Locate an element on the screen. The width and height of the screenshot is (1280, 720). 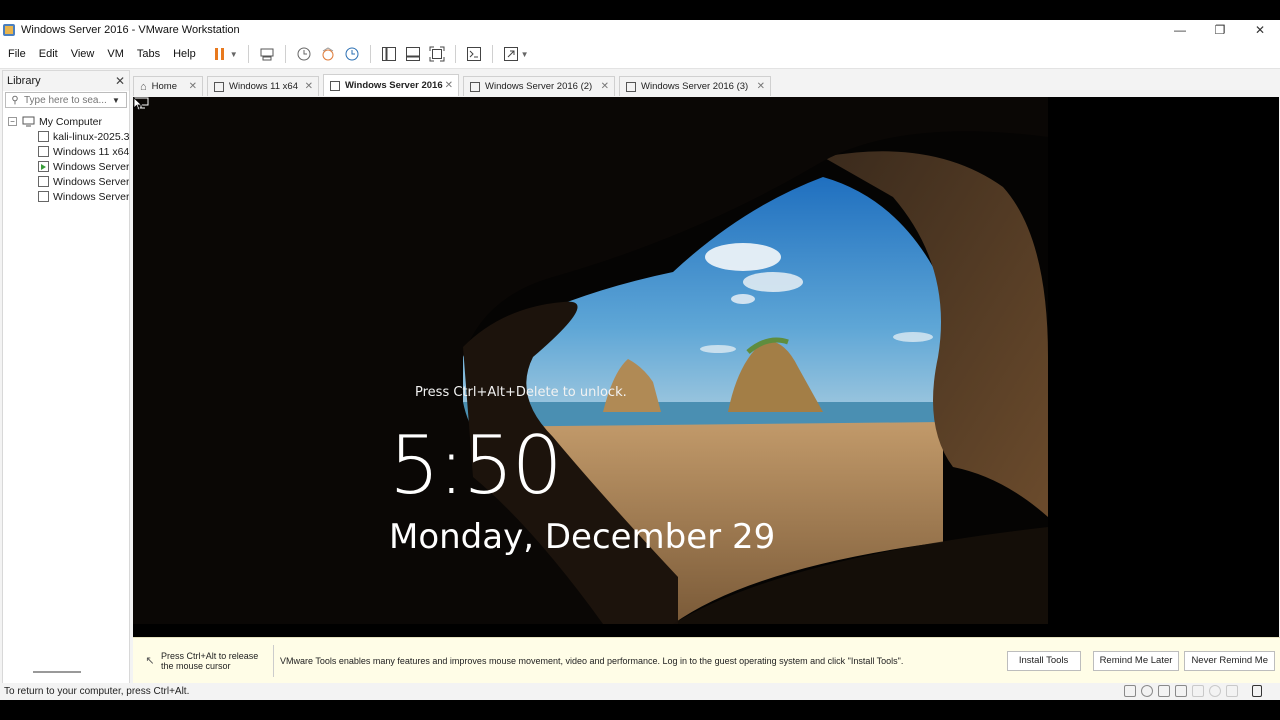
minimize-button: — is located at coordinates (1180, 30).